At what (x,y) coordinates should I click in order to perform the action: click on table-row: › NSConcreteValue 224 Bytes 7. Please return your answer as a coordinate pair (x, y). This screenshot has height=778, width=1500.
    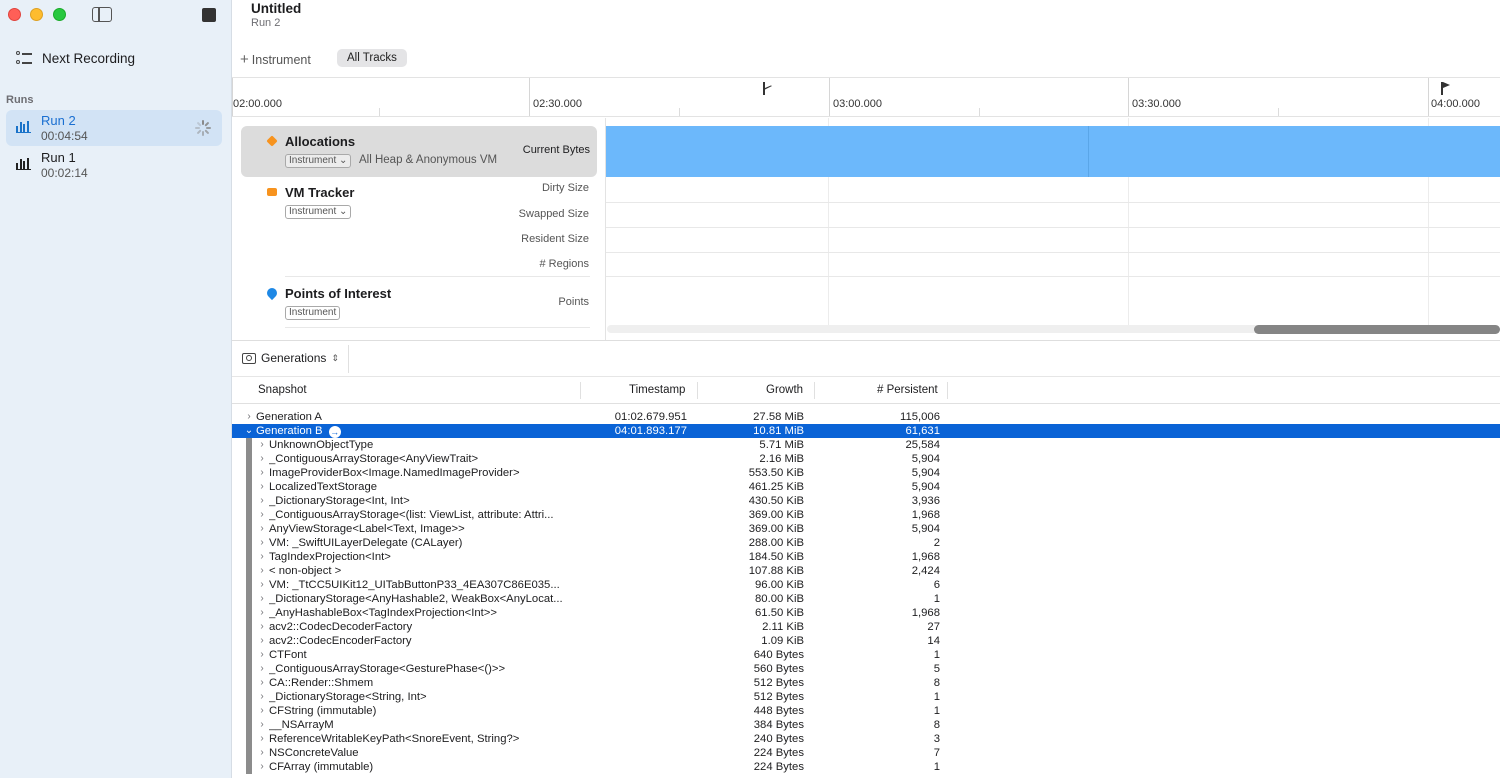
    Looking at the image, I should click on (866, 753).